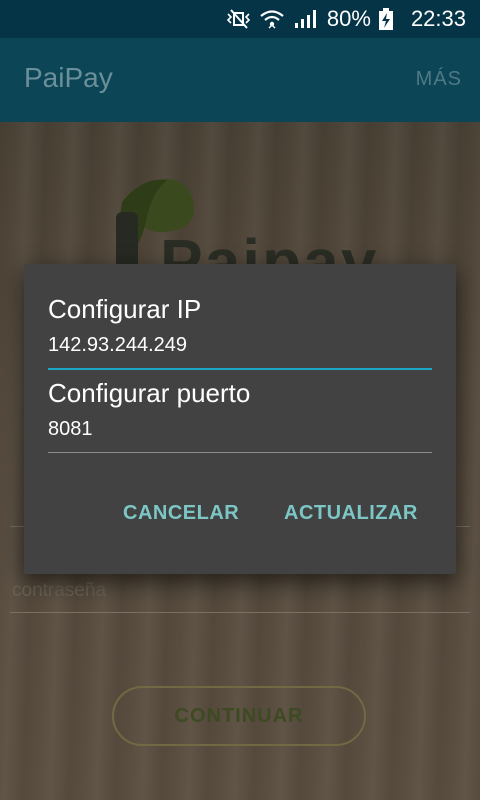 This screenshot has width=480, height=800. What do you see at coordinates (438, 18) in the screenshot?
I see `clock: 22:33` at bounding box center [438, 18].